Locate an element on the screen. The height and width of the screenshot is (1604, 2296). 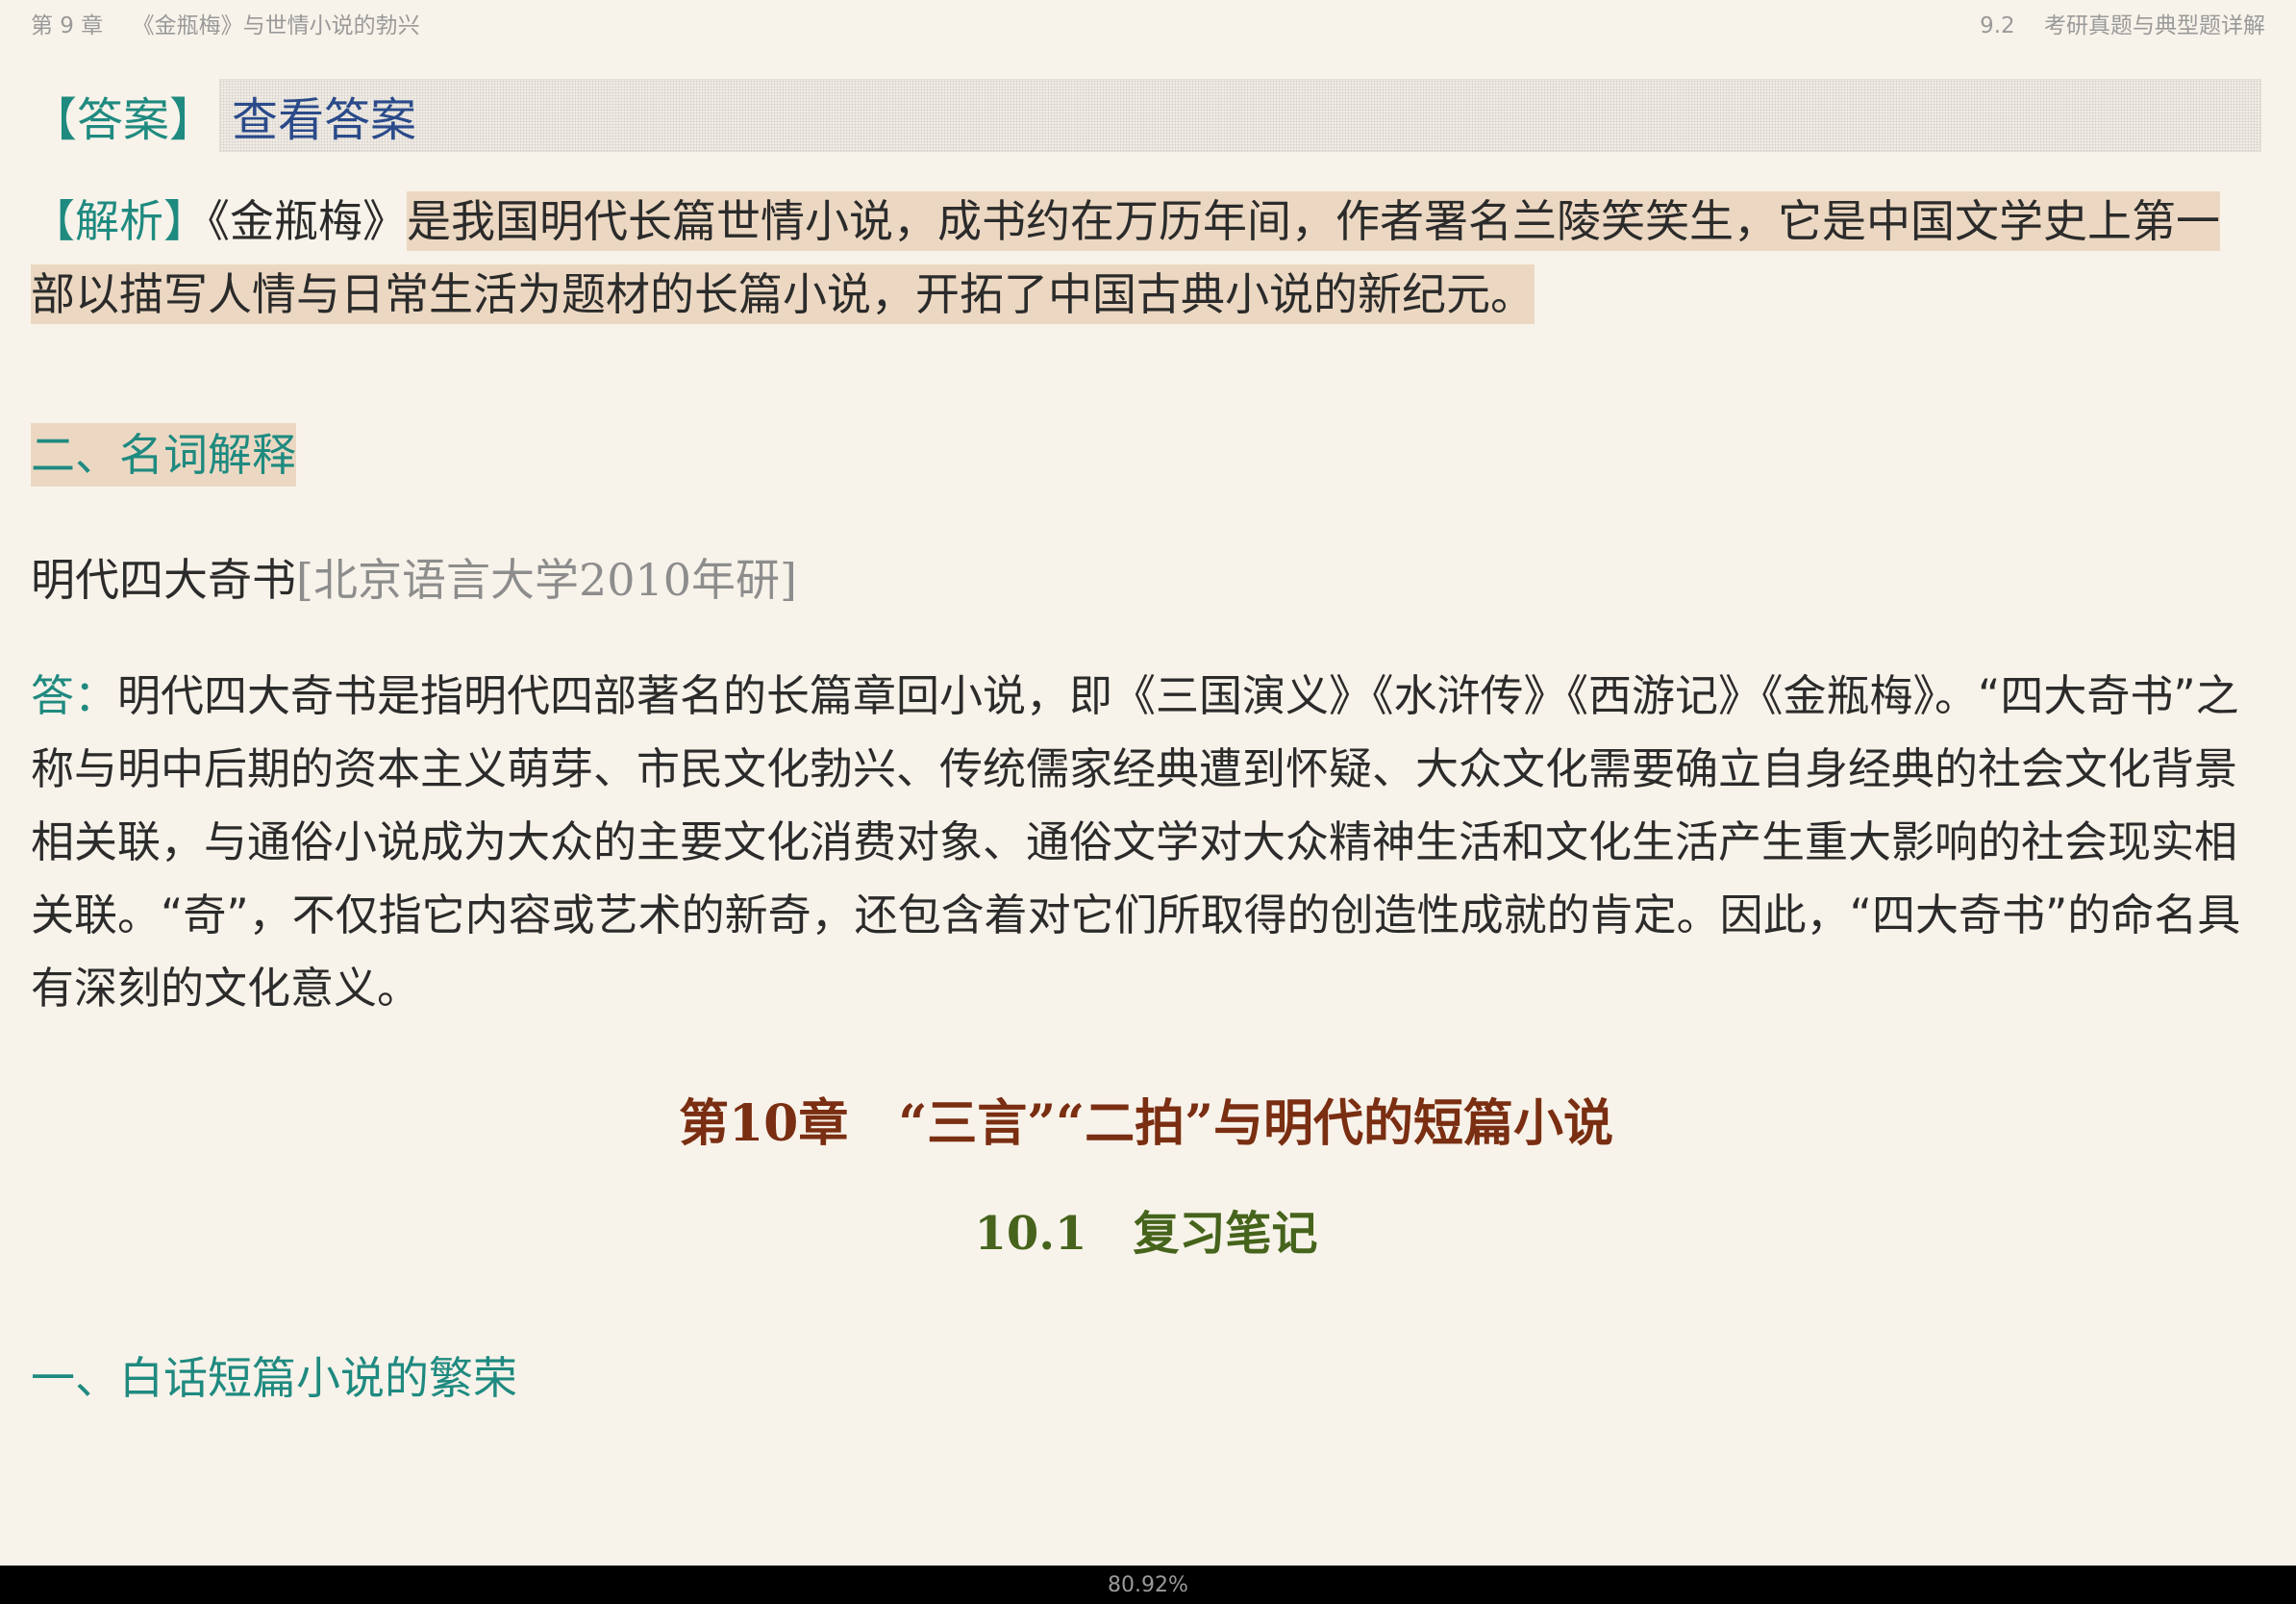
term-question: 明代四大奇书[北京语言大学2010年研] is located at coordinates (1146, 580).